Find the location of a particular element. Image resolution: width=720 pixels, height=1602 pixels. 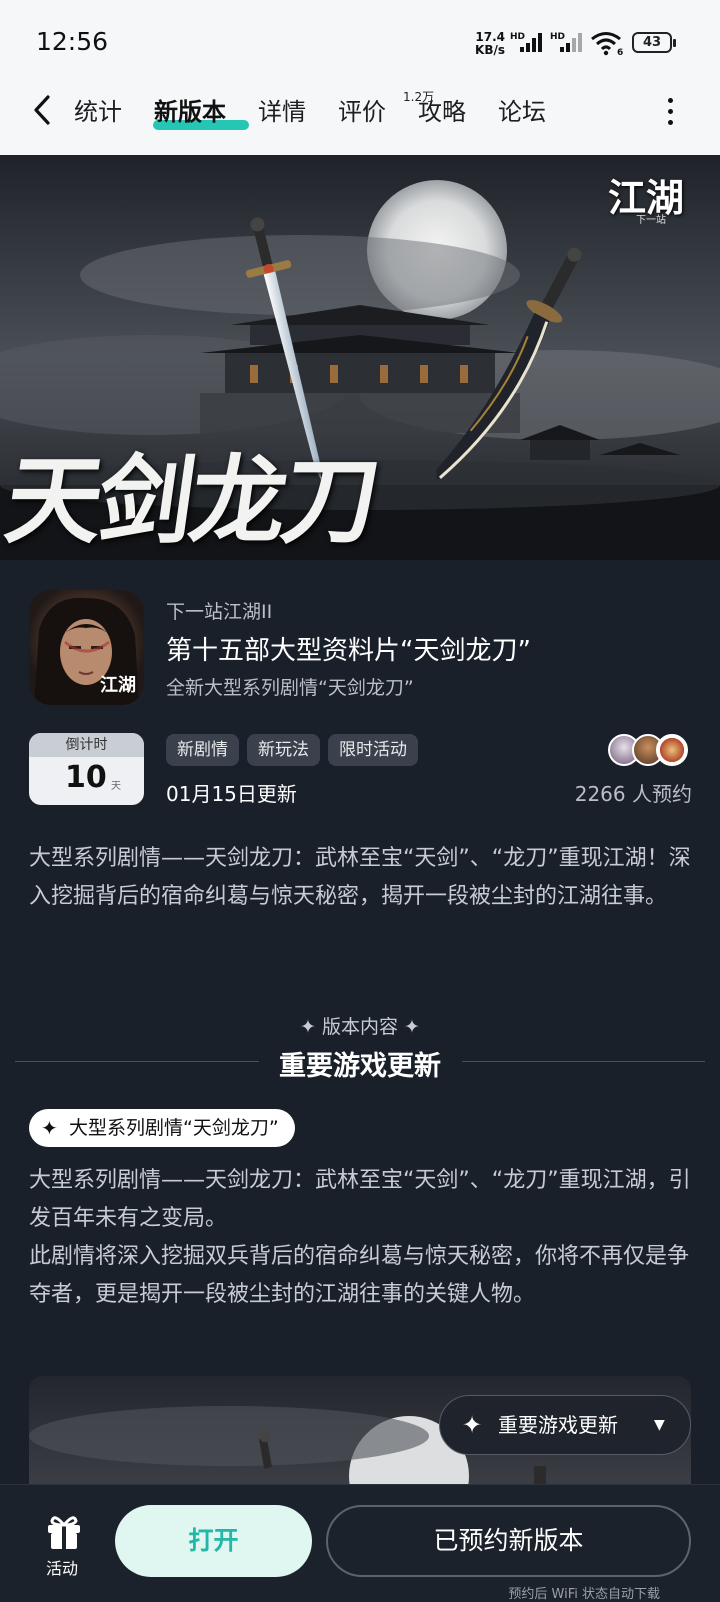

net-speed: 17.4 KB/s is located at coordinates (489, 44).